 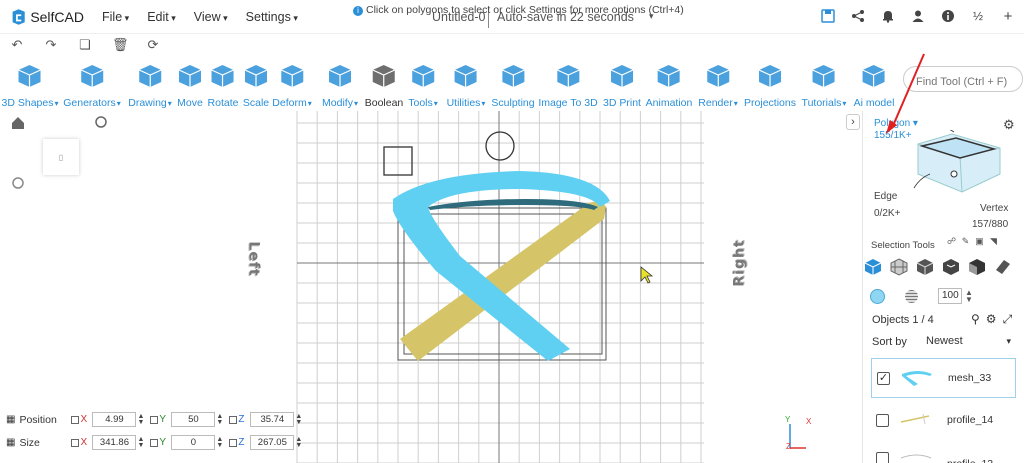 What do you see at coordinates (1003, 267) in the screenshot?
I see `plane-select-icon` at bounding box center [1003, 267].